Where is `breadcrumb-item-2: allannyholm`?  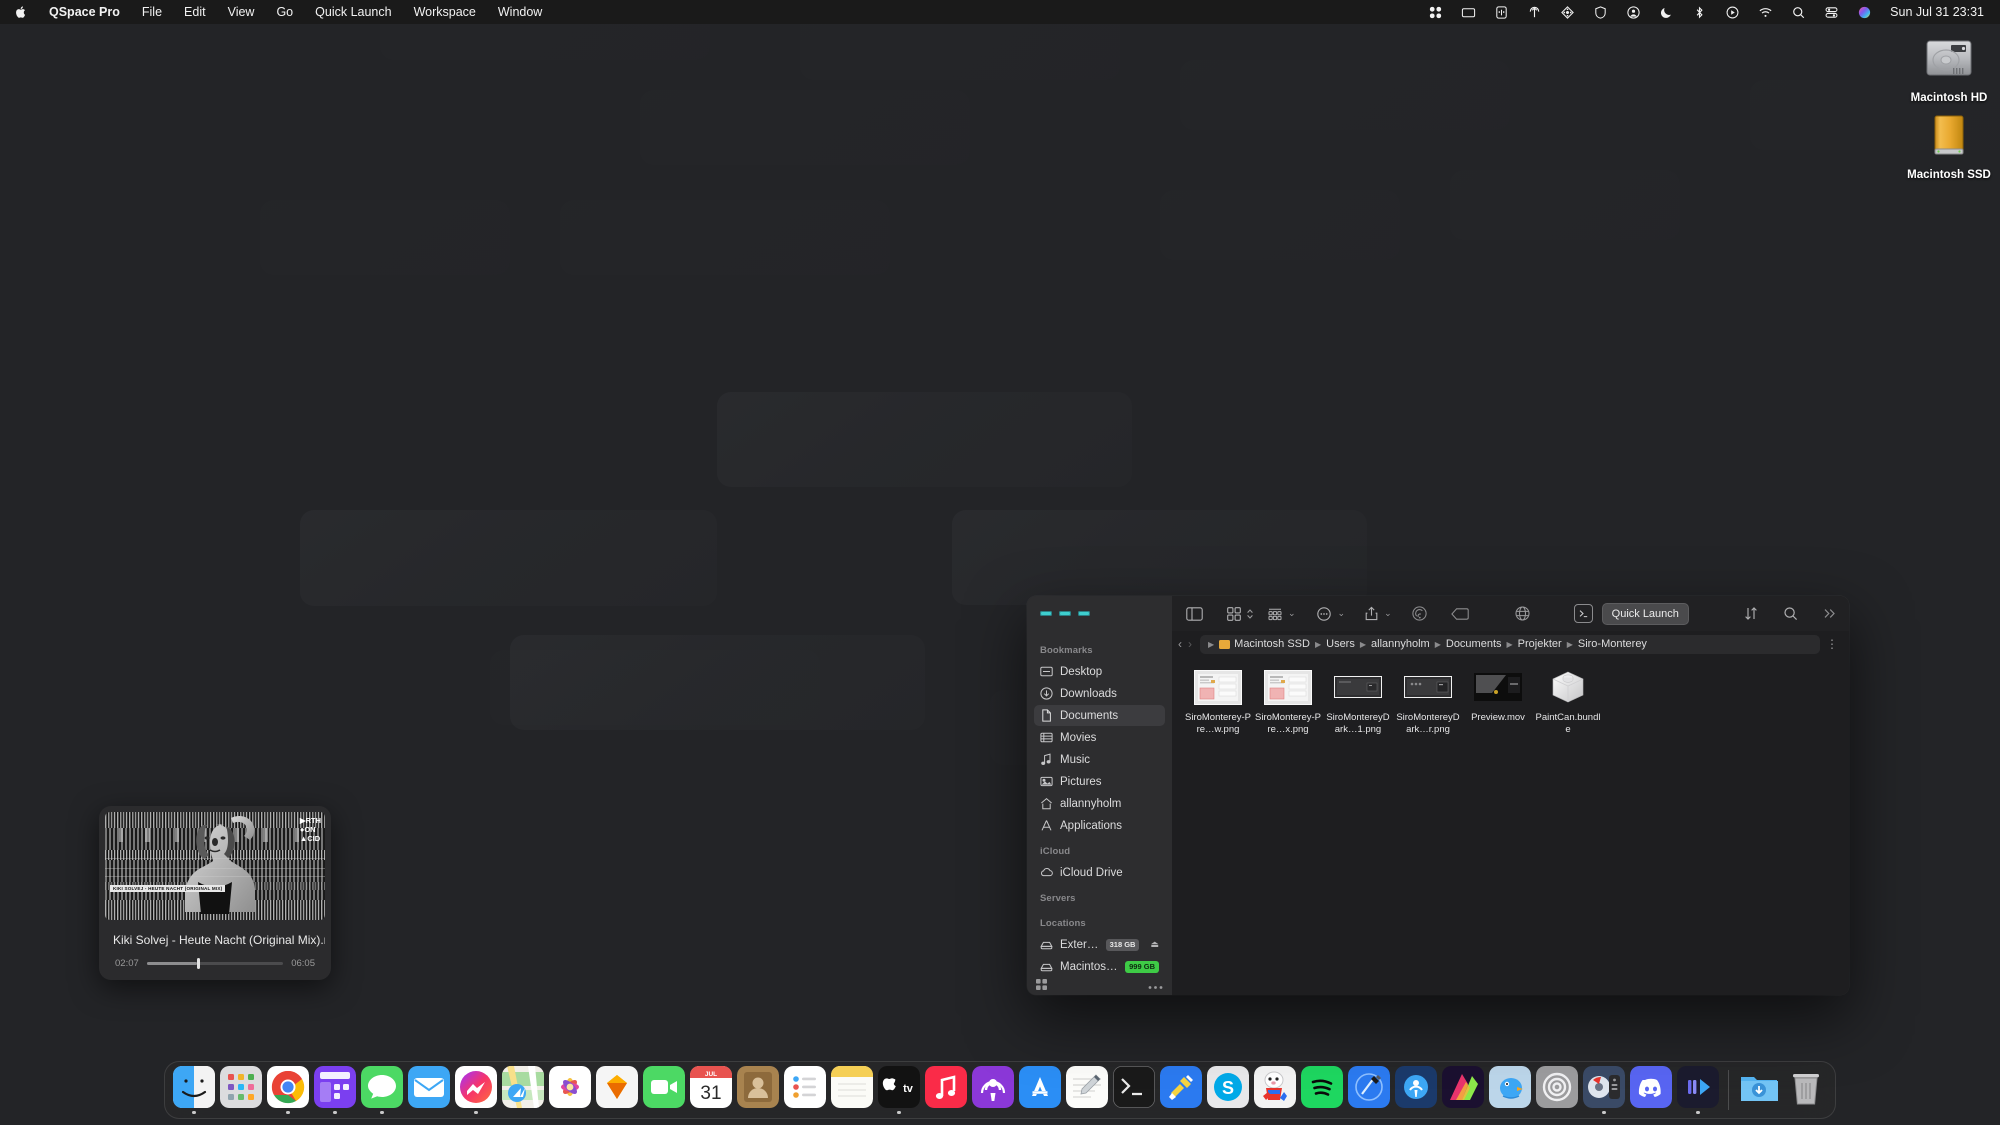 breadcrumb-item-2: allannyholm is located at coordinates (1400, 644).